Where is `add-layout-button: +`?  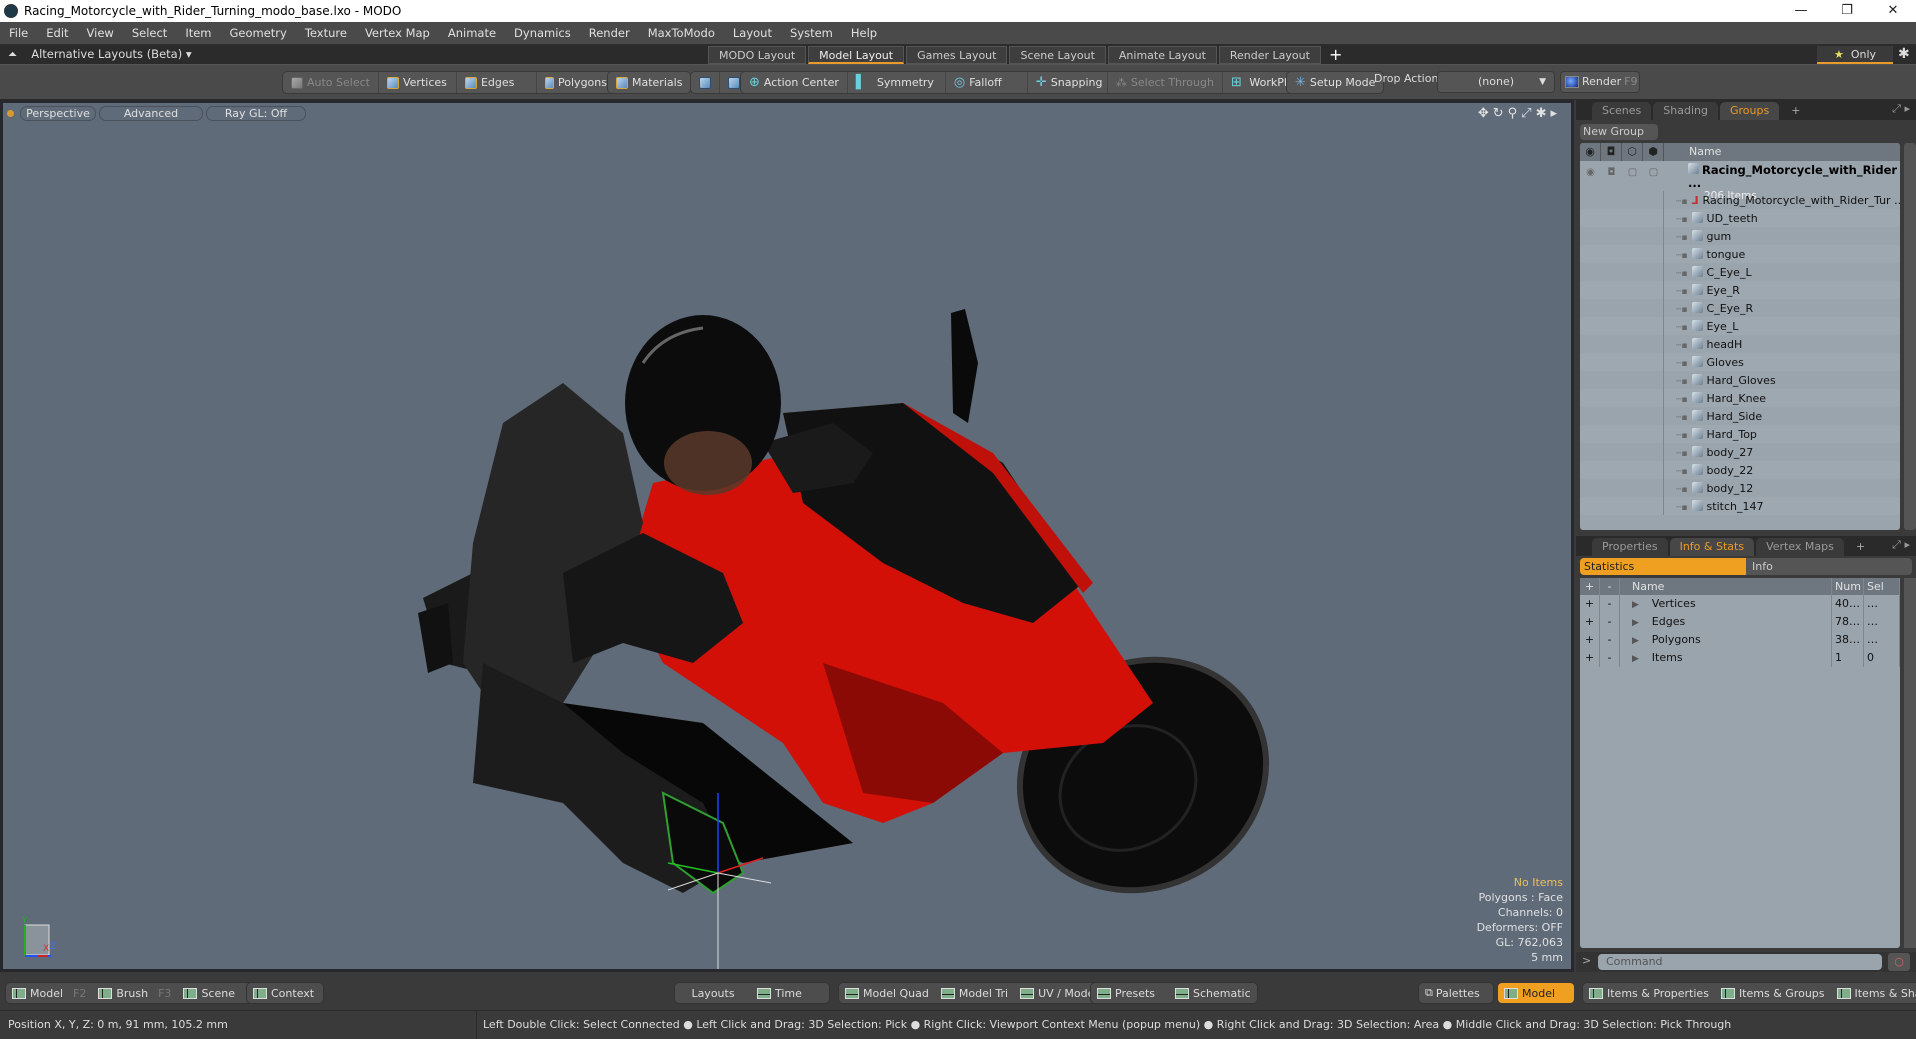
add-layout-button: + is located at coordinates (1335, 55).